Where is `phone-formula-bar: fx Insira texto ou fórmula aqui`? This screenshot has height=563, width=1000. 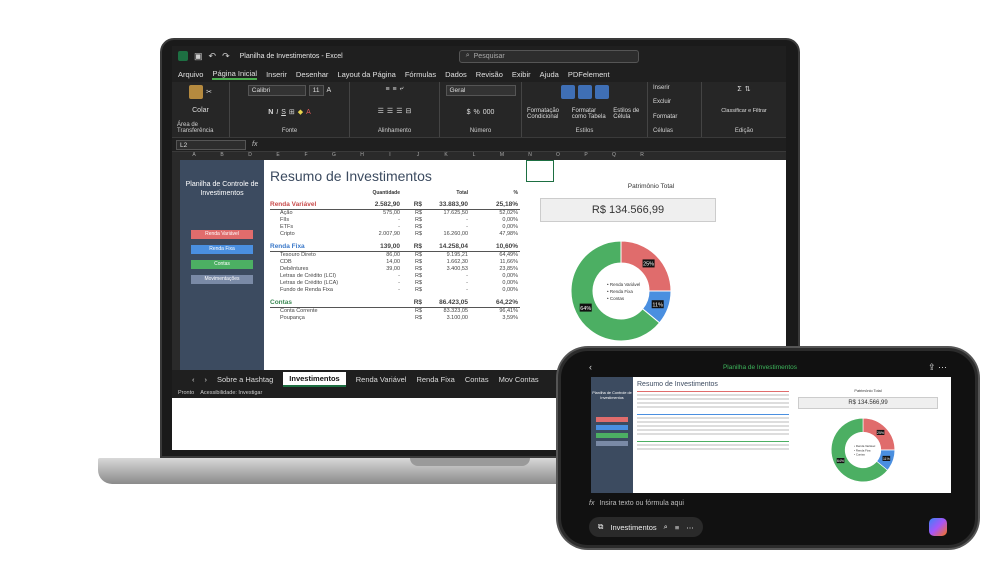
phone-formula-bar: fx Insira texto ou fórmula aqui is located at coordinates (768, 503).